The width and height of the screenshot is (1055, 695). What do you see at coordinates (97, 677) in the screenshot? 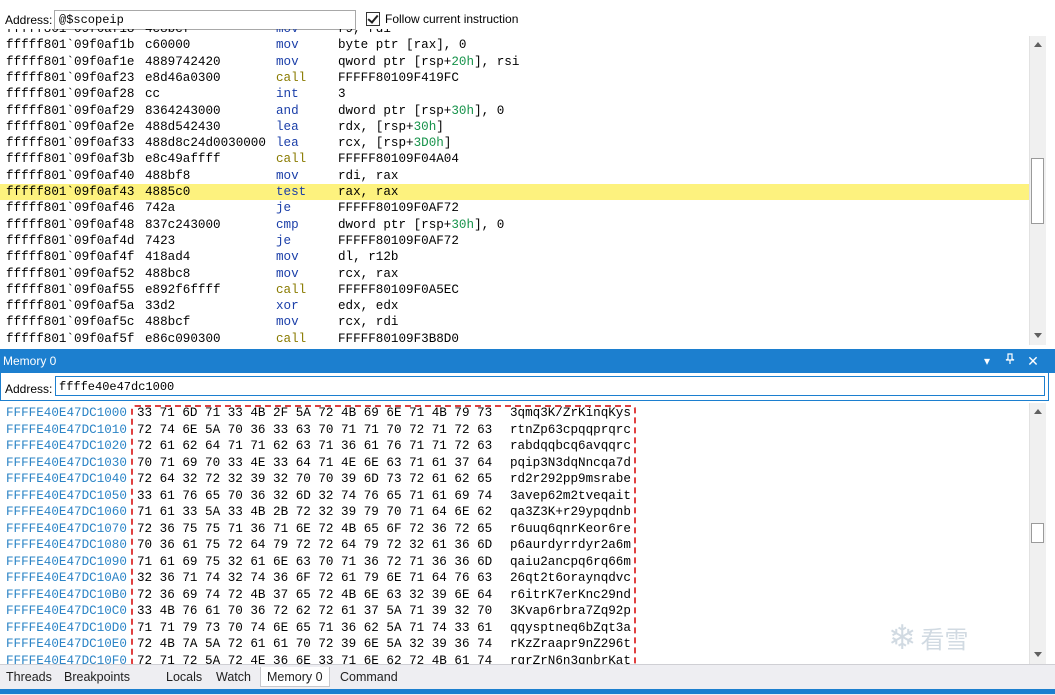
I see `tab-breakpoints: Breakpoints` at bounding box center [97, 677].